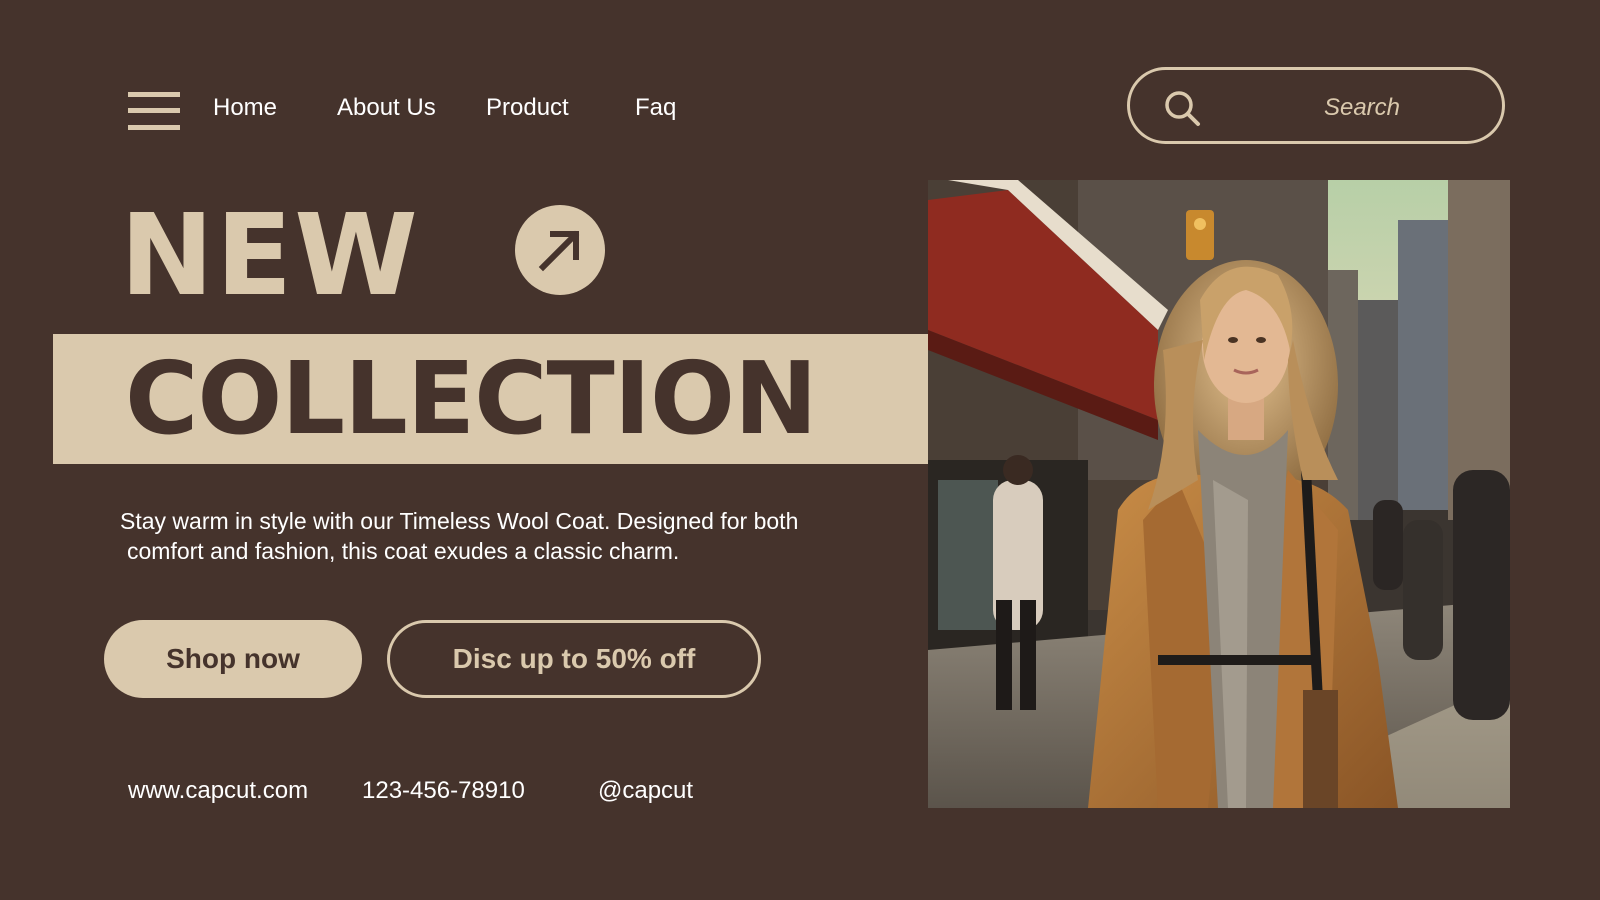 This screenshot has height=900, width=1600. Describe the element at coordinates (245, 108) in the screenshot. I see `nav-link-home: Home` at that location.